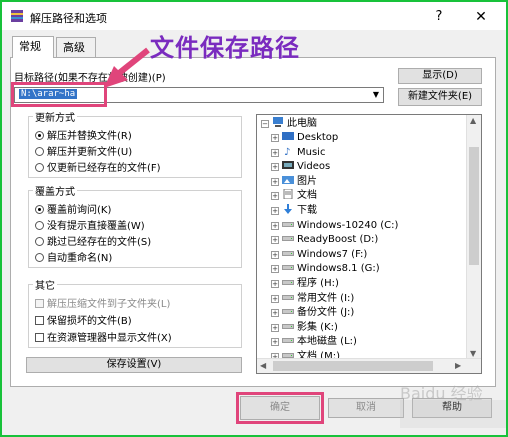 Image resolution: width=508 pixels, height=437 pixels. What do you see at coordinates (298, 153) in the screenshot?
I see `tree-item: + ♪ Music` at bounding box center [298, 153].